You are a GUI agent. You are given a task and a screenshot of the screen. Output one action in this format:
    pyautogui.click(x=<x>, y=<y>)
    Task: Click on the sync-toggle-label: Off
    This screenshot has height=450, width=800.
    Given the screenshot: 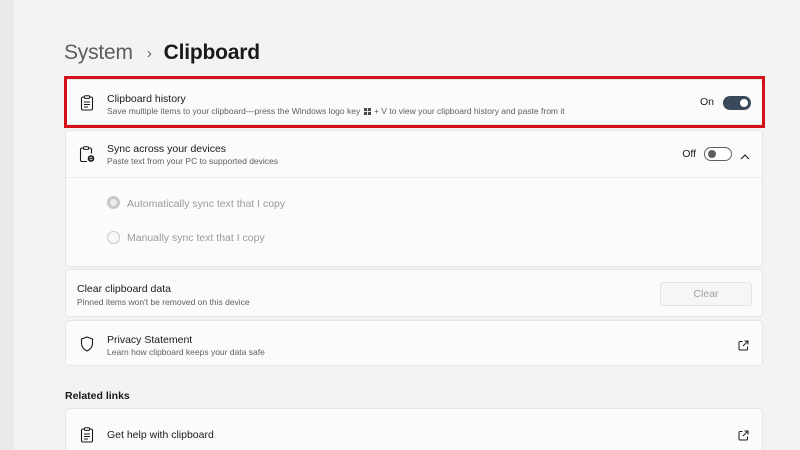 What is the action you would take?
    pyautogui.click(x=689, y=154)
    